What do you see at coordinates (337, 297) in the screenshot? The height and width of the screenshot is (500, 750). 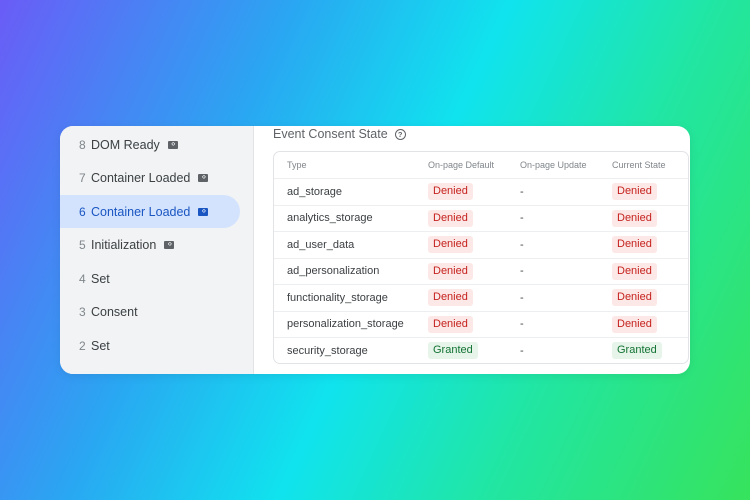 I see `consent-type: functionality_storage` at bounding box center [337, 297].